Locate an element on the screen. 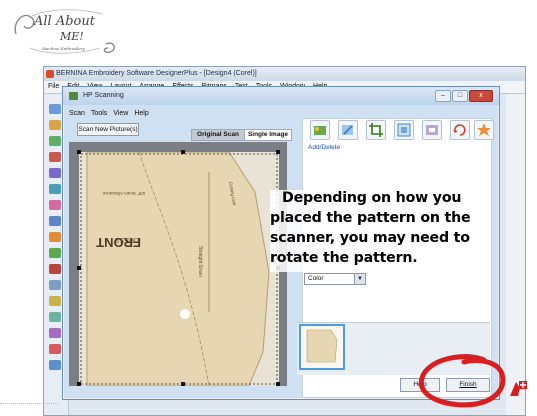  rotate-image-icon is located at coordinates (460, 130).